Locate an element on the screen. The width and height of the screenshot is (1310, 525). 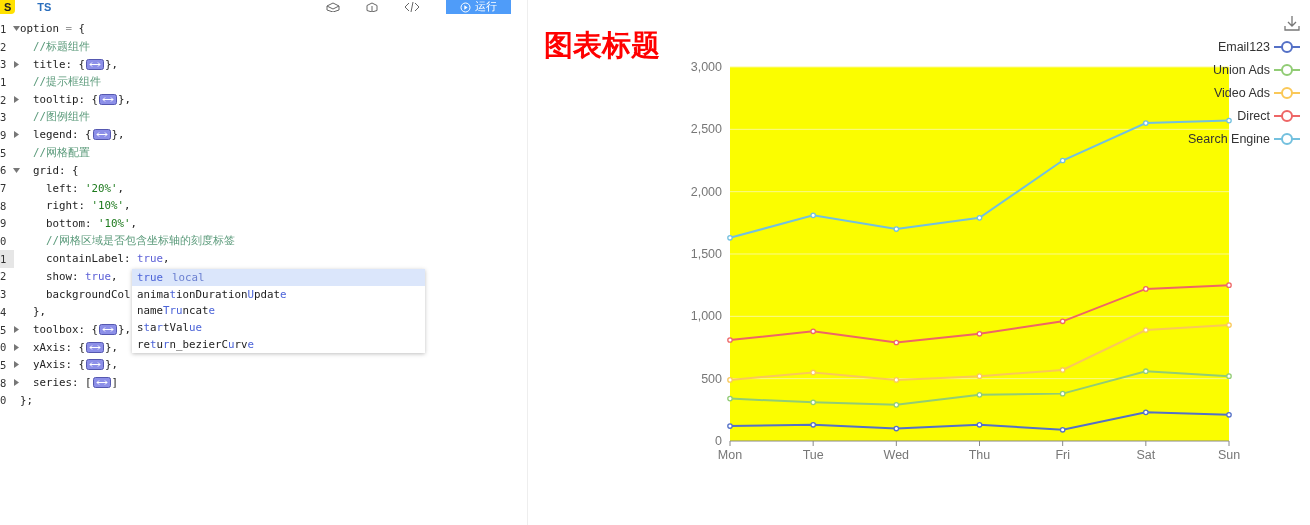
x-axis-label: Sun is located at coordinates (1229, 455).